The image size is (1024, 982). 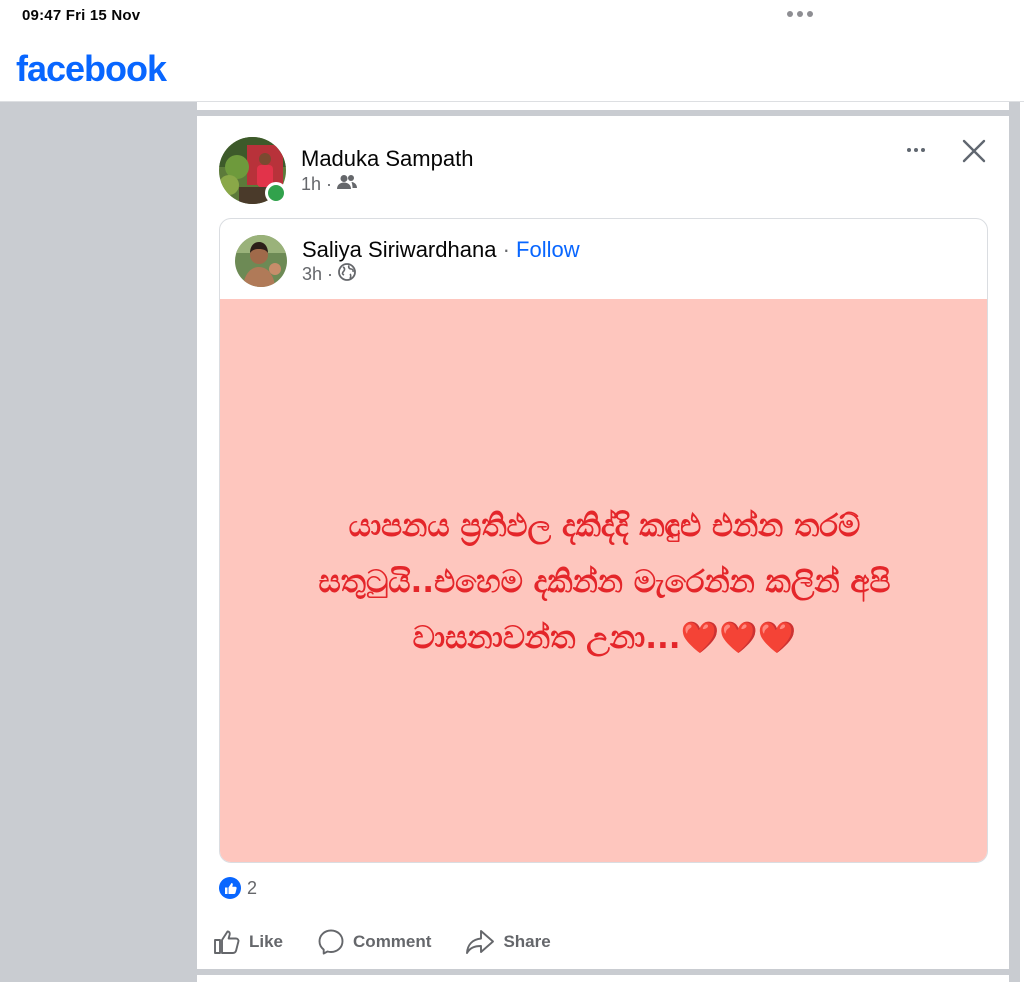 I want to click on app-header: facebook, so click(x=512, y=68).